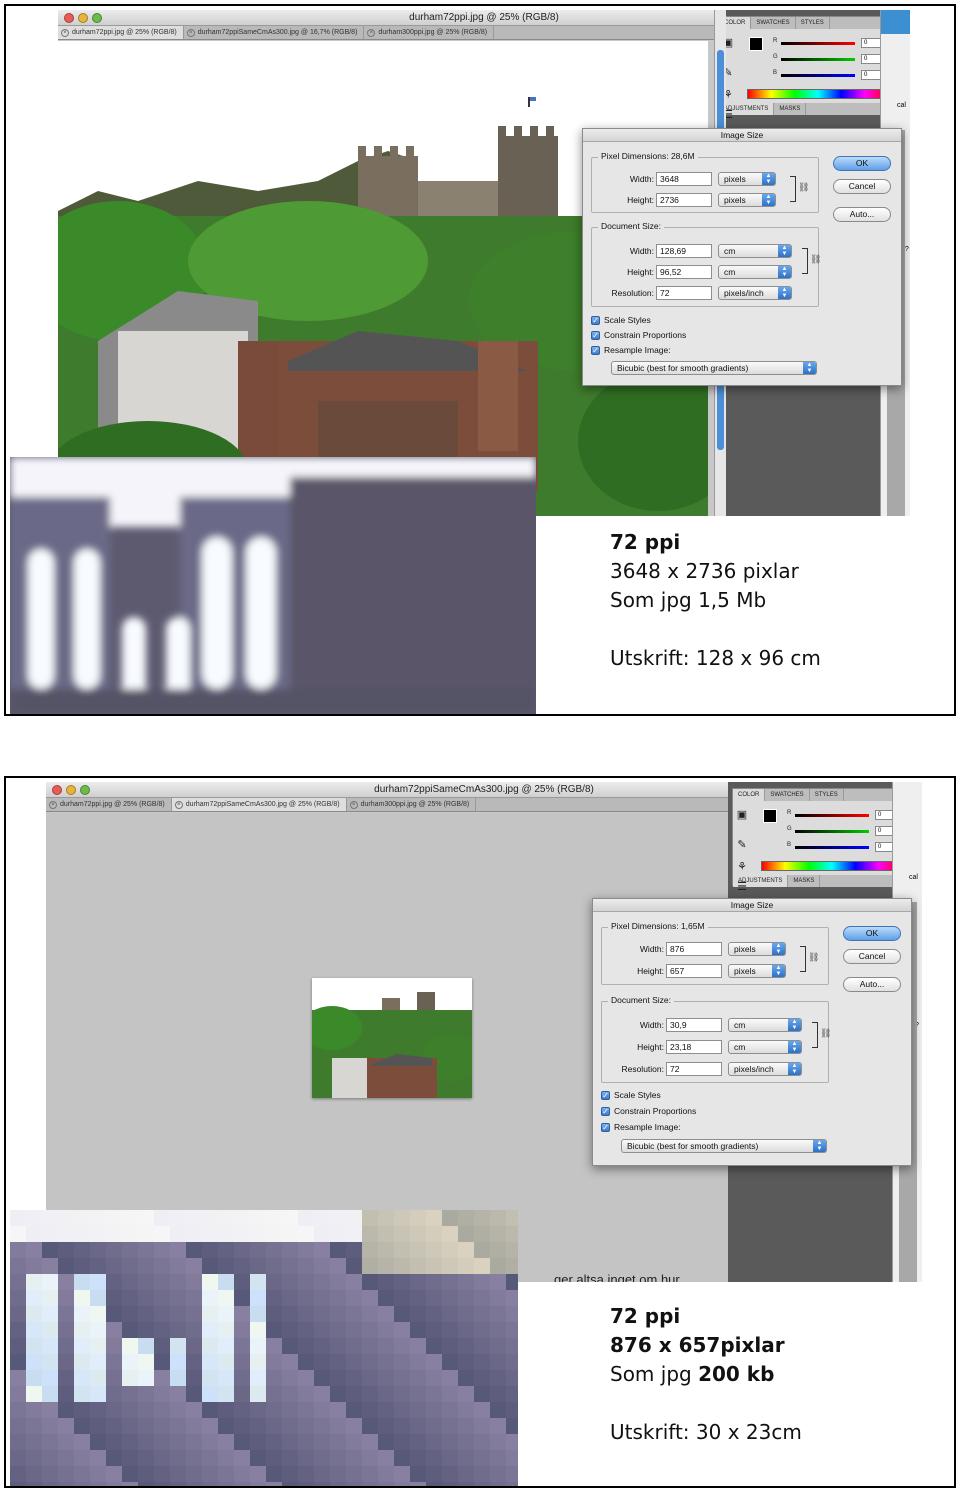 The height and width of the screenshot is (1493, 960). I want to click on doc-height-input: 96,52, so click(684, 272).